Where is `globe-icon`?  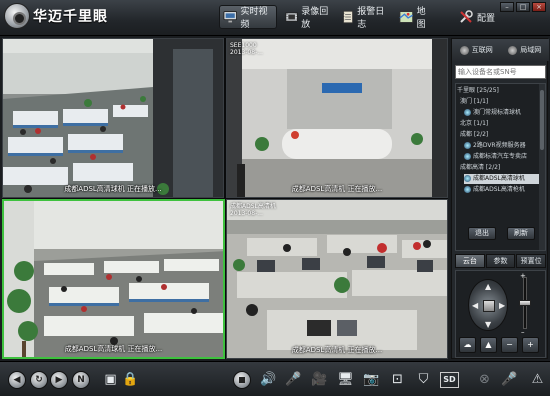
globe-icon is located at coordinates (464, 50).